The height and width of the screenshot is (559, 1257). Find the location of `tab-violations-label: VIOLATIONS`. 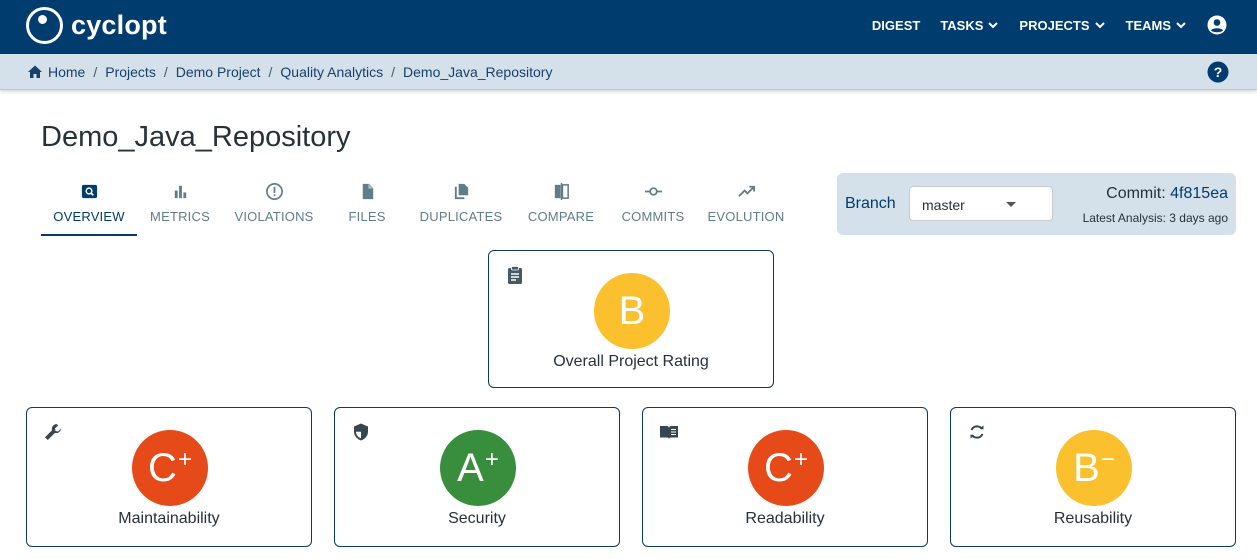

tab-violations-label: VIOLATIONS is located at coordinates (274, 216).